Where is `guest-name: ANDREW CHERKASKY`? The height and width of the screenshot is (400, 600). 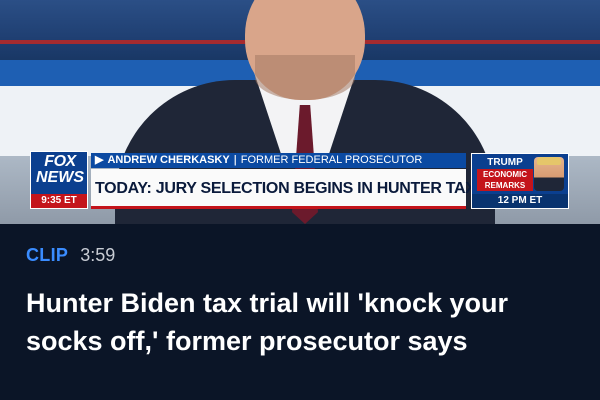
guest-name: ANDREW CHERKASKY is located at coordinates (168, 160).